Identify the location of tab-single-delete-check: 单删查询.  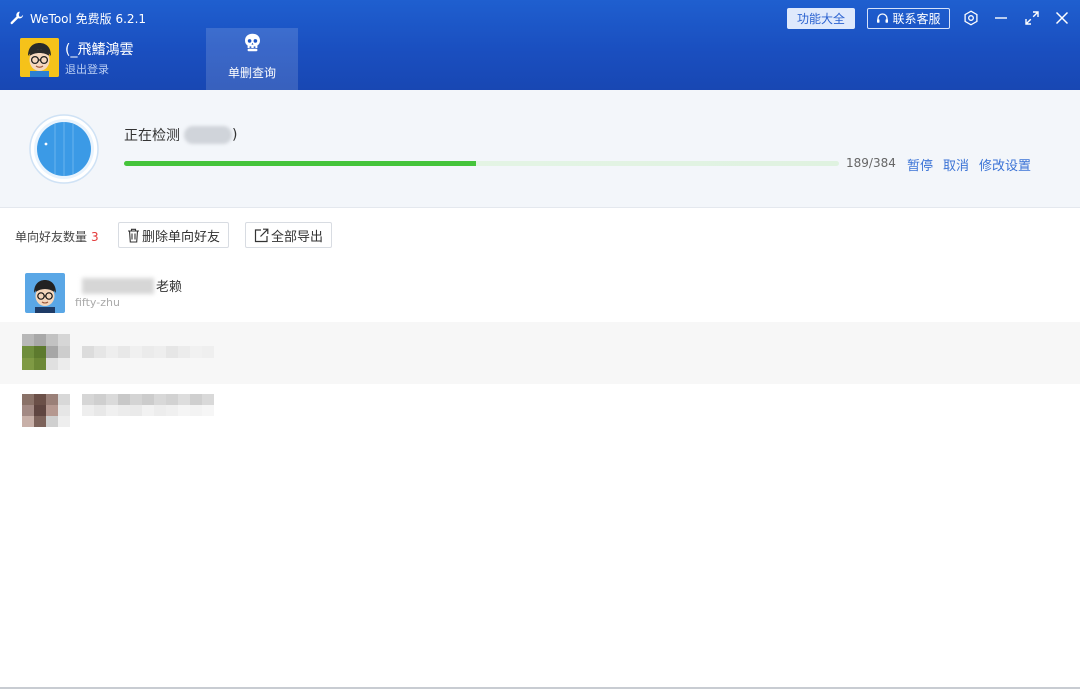
(252, 59).